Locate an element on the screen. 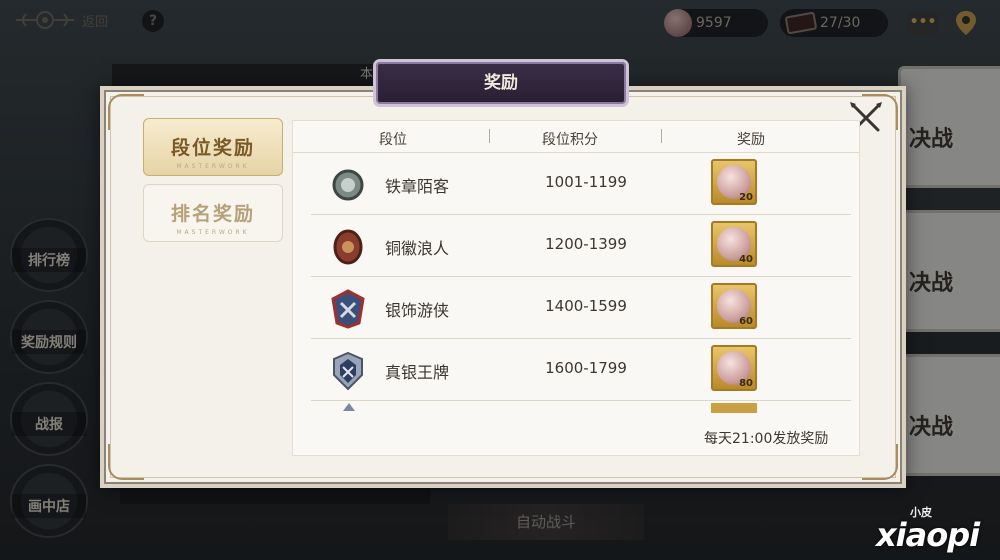 The image size is (1000, 560). tier-name: 真银王牌 is located at coordinates (417, 372).